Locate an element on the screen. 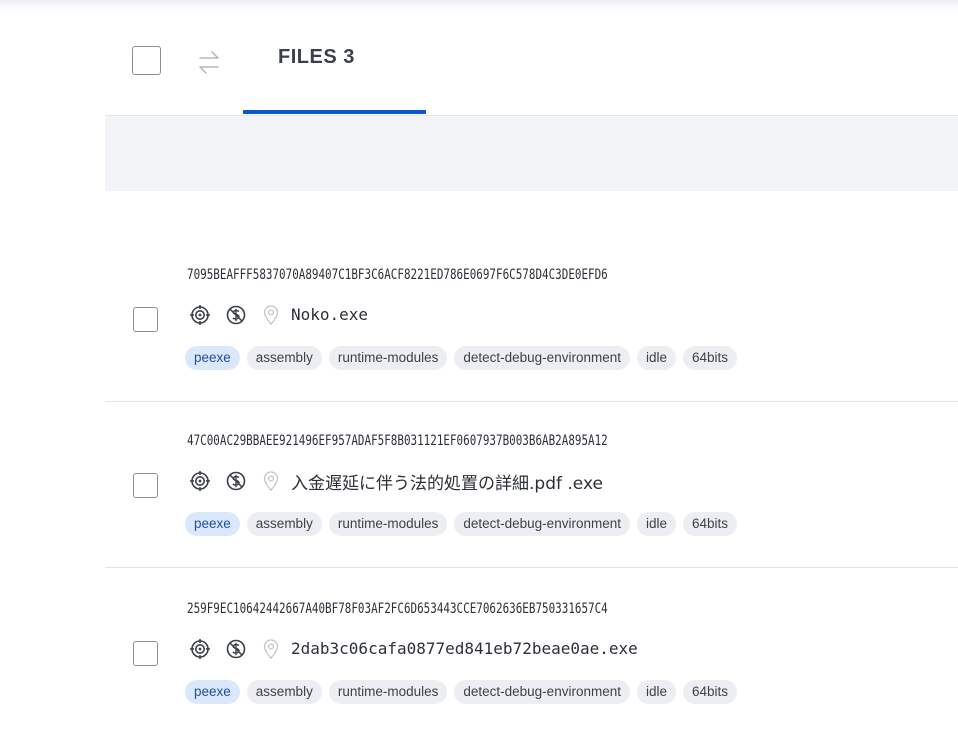 This screenshot has width=958, height=736. toolbar-area is located at coordinates (531, 153).